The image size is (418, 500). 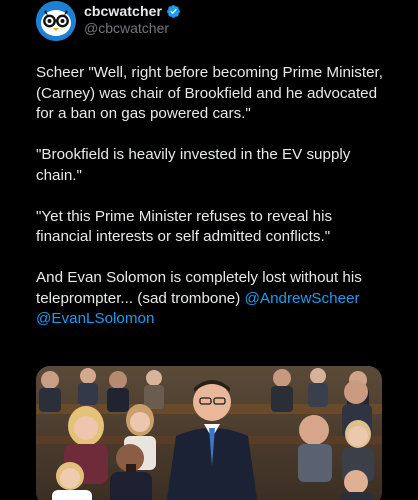 I want to click on verified-badge-icon, so click(x=173, y=11).